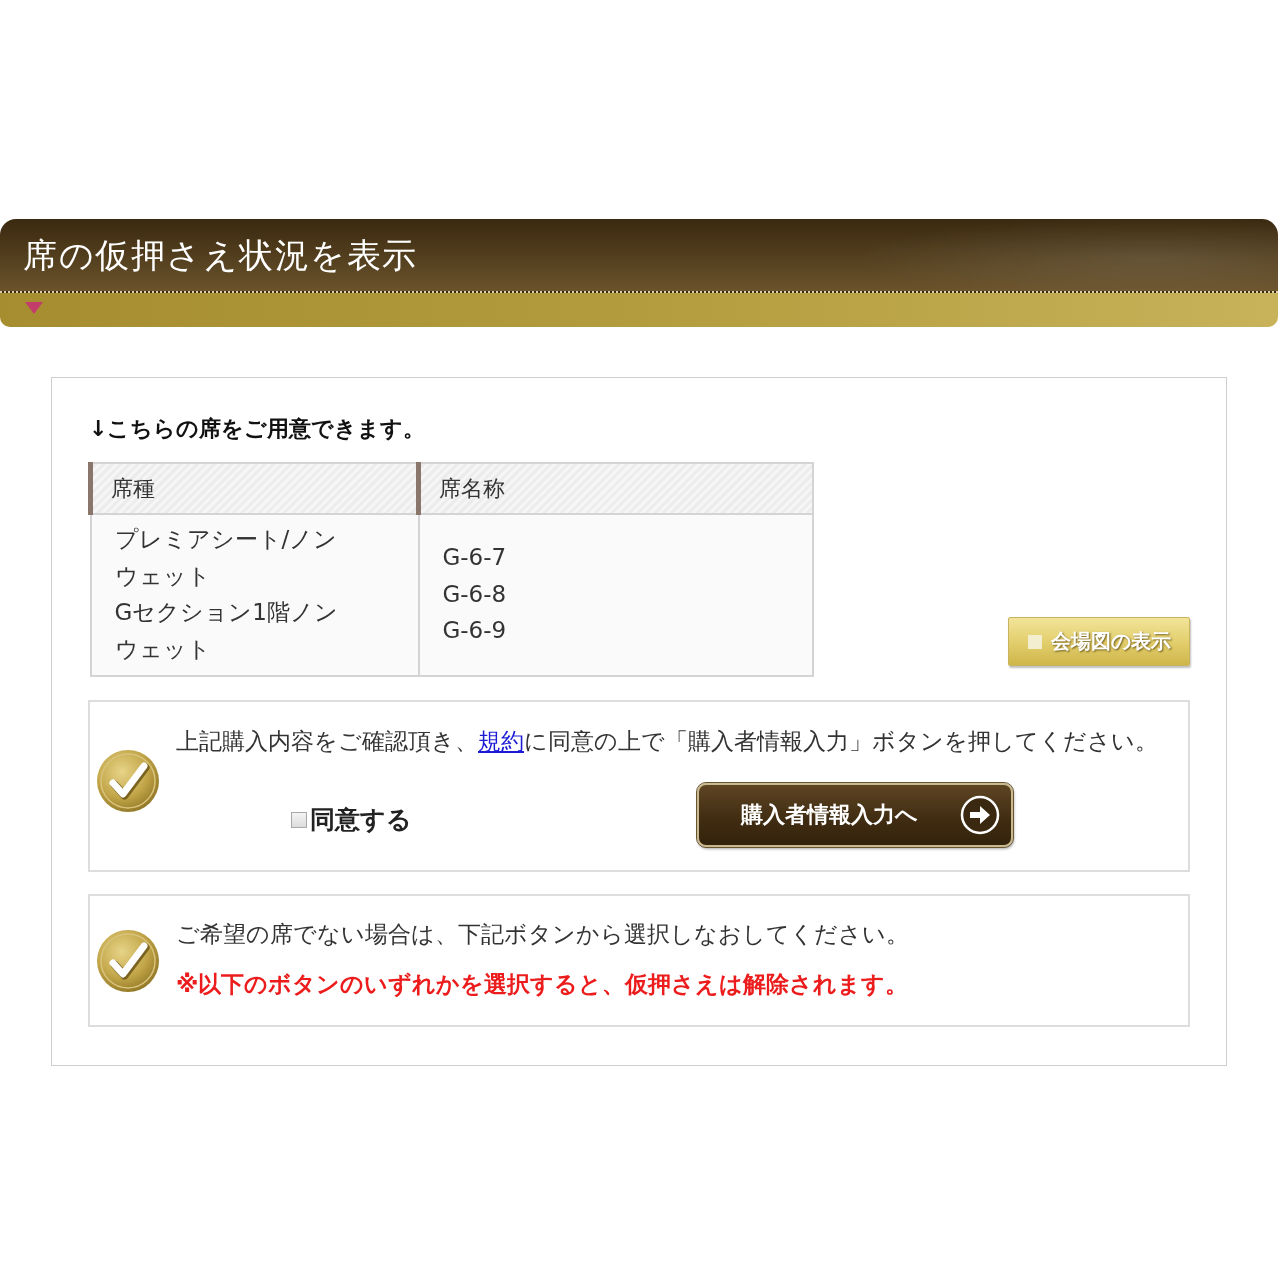 The height and width of the screenshot is (1278, 1278). Describe the element at coordinates (543, 984) in the screenshot. I see `warning-text: ※以下のボタンのいずれかを選択すると、仮押さえは解除されます。` at that location.